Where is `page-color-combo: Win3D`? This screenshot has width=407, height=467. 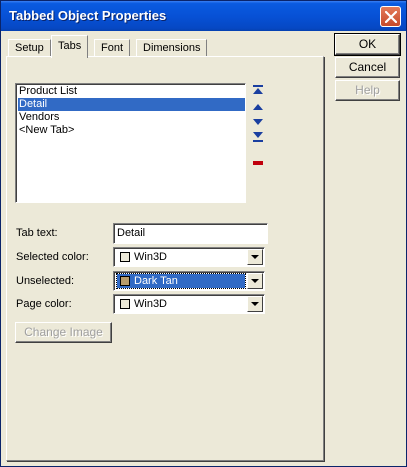
page-color-combo: Win3D is located at coordinates (189, 304).